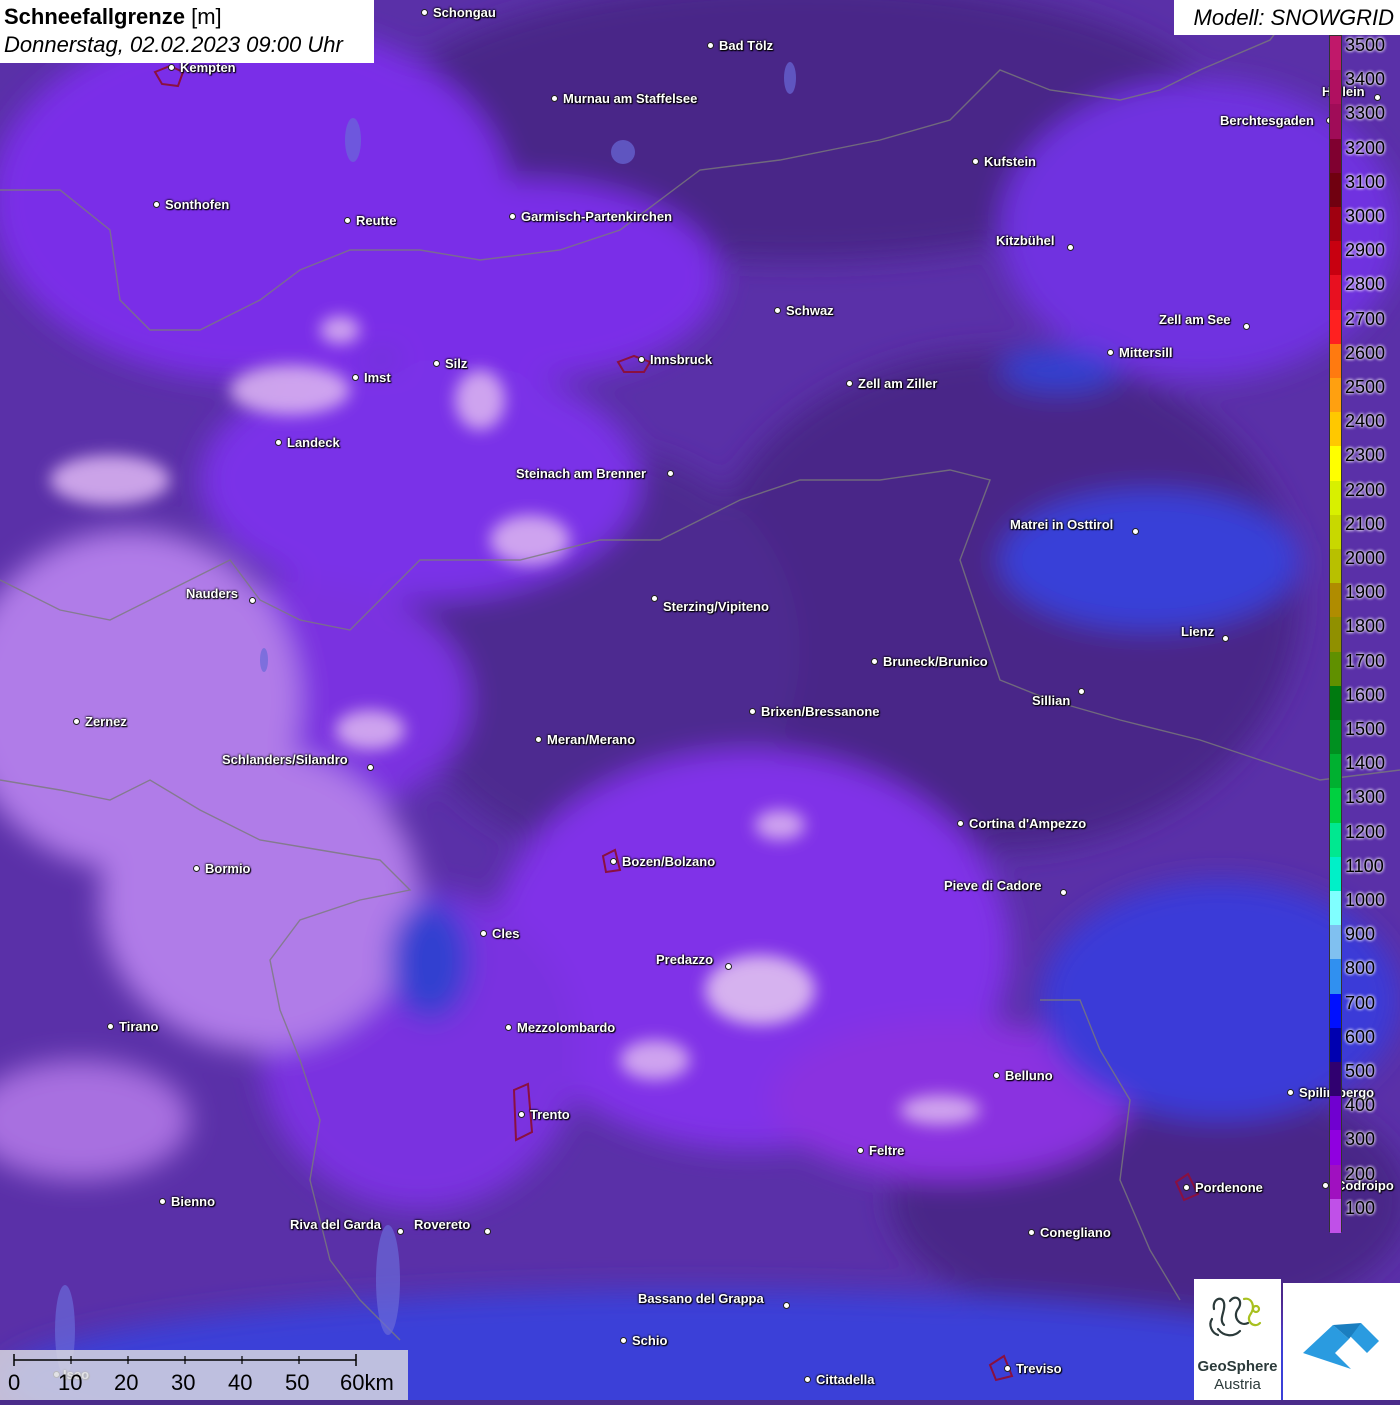 Image resolution: width=1400 pixels, height=1405 pixels. I want to click on legend-label-800: 800, so click(1360, 968).